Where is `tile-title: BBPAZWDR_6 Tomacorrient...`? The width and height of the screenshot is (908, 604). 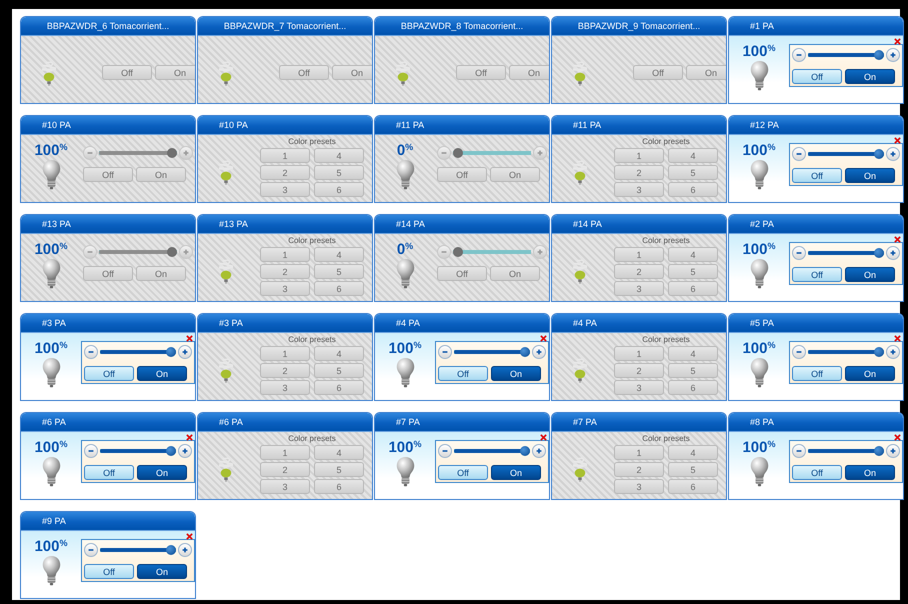
tile-title: BBPAZWDR_6 Tomacorrient... is located at coordinates (108, 26).